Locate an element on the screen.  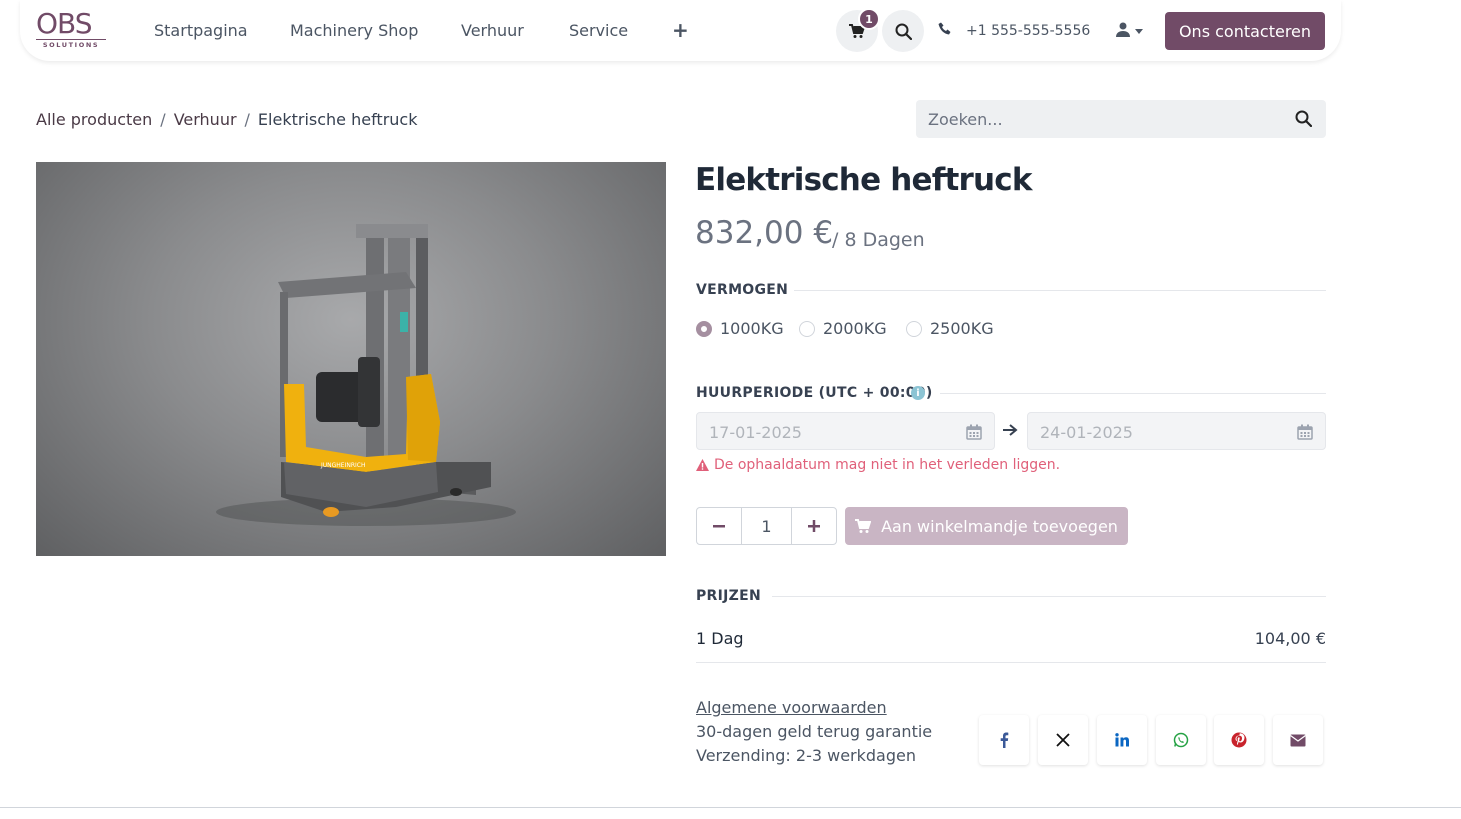
capacity-option-1000kg: 1000KG is located at coordinates (740, 328).